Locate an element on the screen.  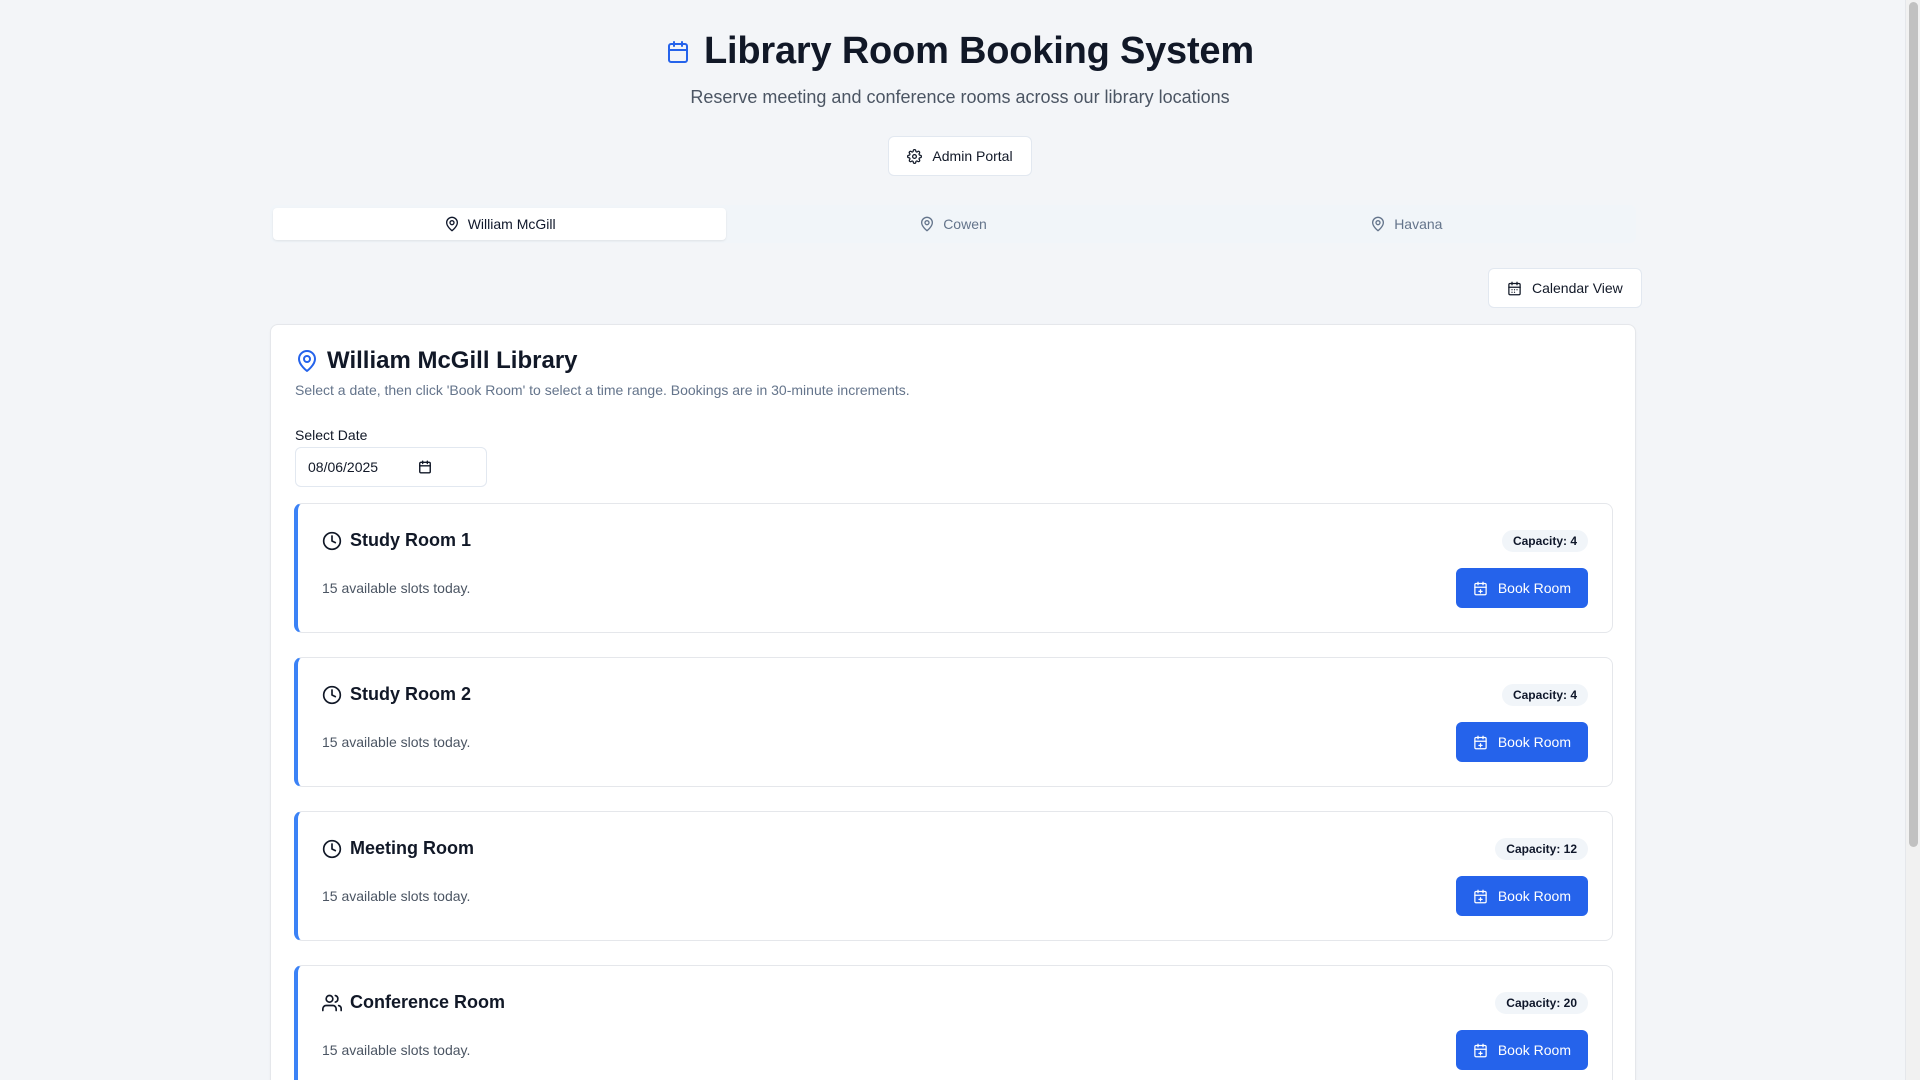
tab-havana: Havana is located at coordinates (1406, 224).